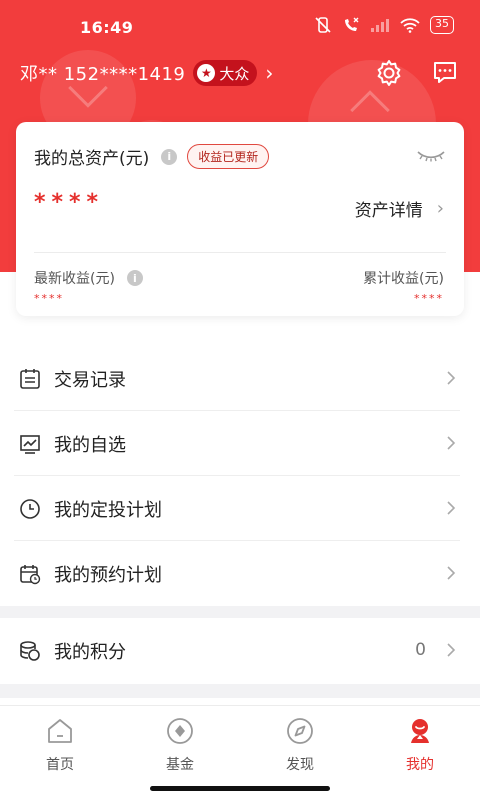 The image size is (480, 800). What do you see at coordinates (30, 651) in the screenshot?
I see `coins-icon` at bounding box center [30, 651].